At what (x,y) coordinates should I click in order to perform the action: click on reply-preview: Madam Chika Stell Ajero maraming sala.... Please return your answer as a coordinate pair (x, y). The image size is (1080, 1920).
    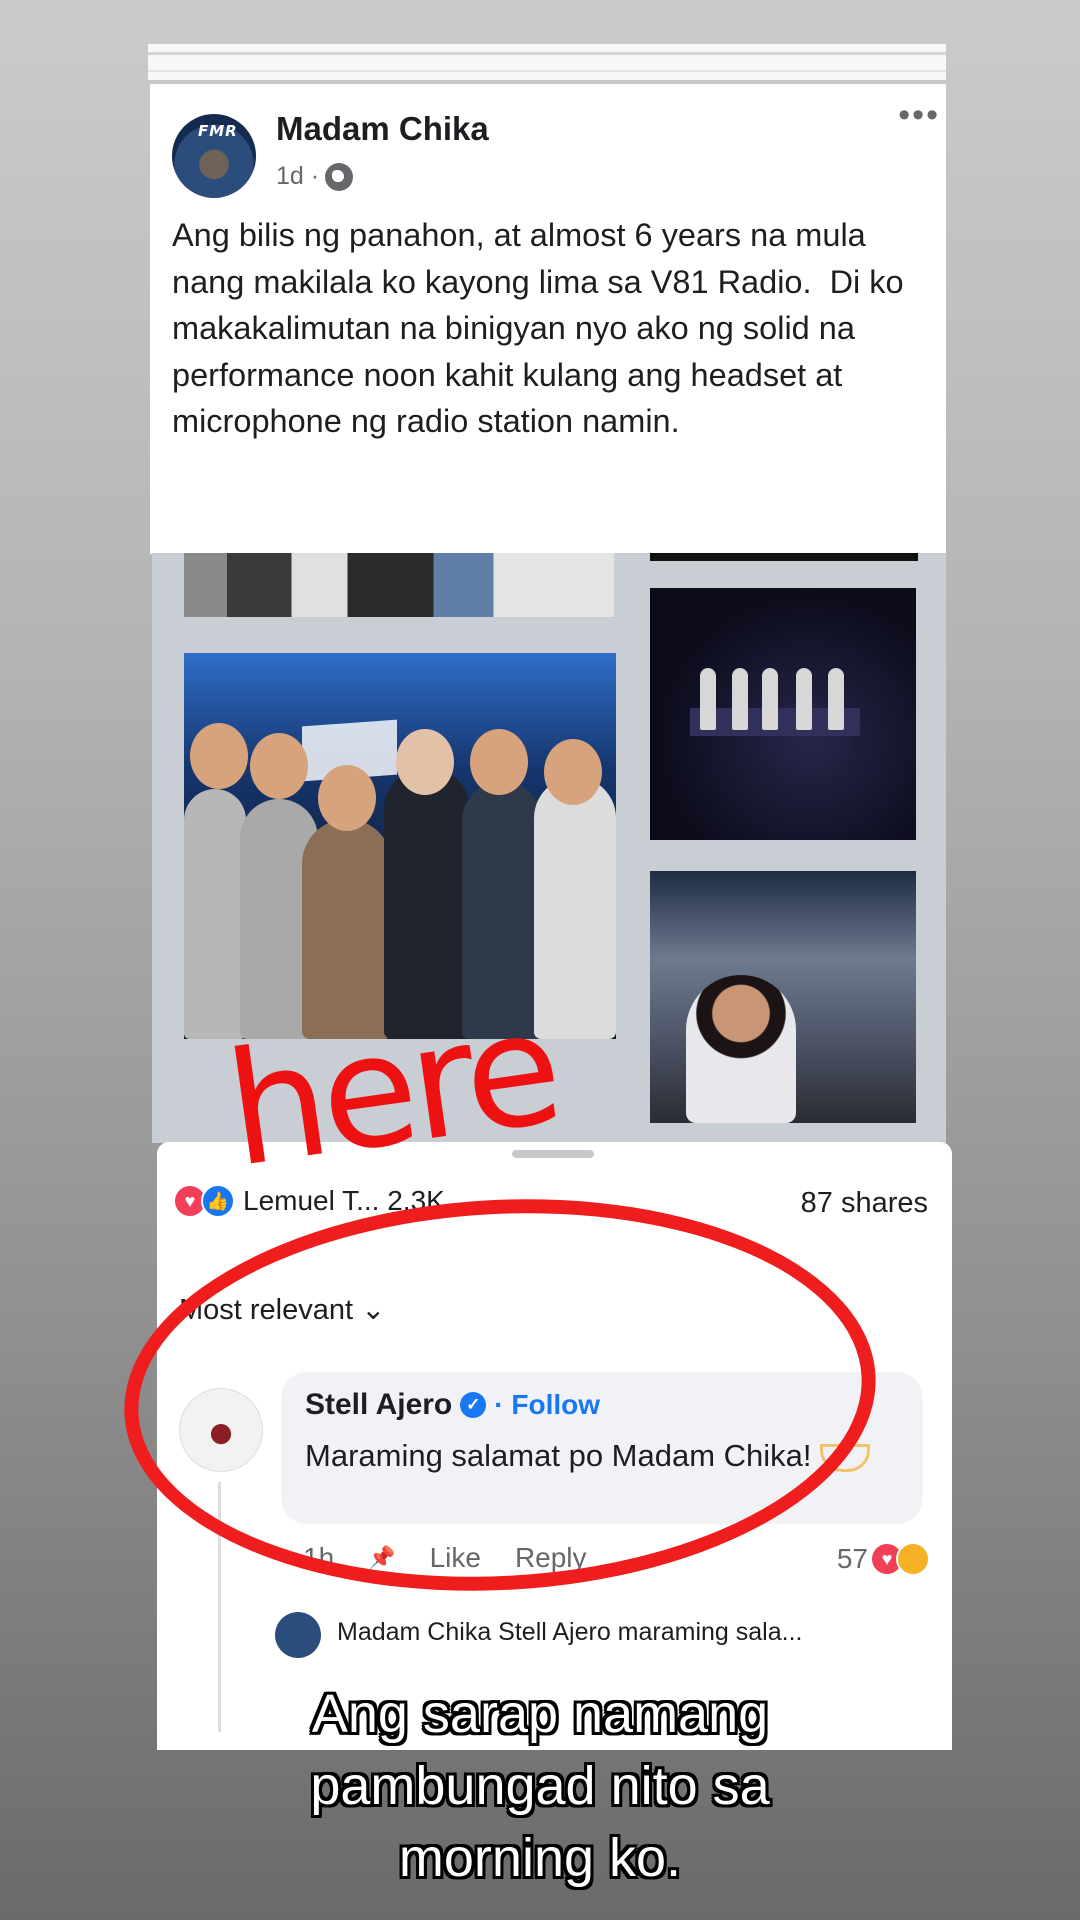
    Looking at the image, I should click on (569, 1632).